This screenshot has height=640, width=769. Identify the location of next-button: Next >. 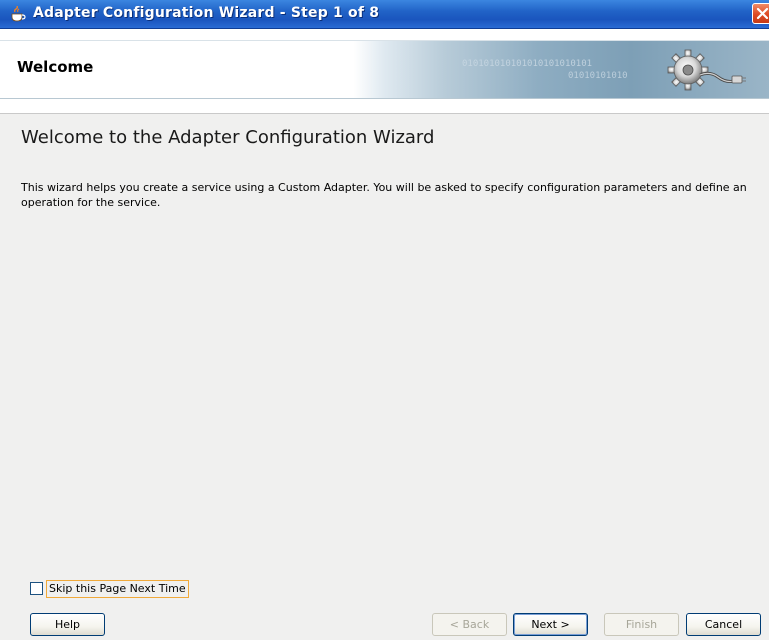
(550, 624).